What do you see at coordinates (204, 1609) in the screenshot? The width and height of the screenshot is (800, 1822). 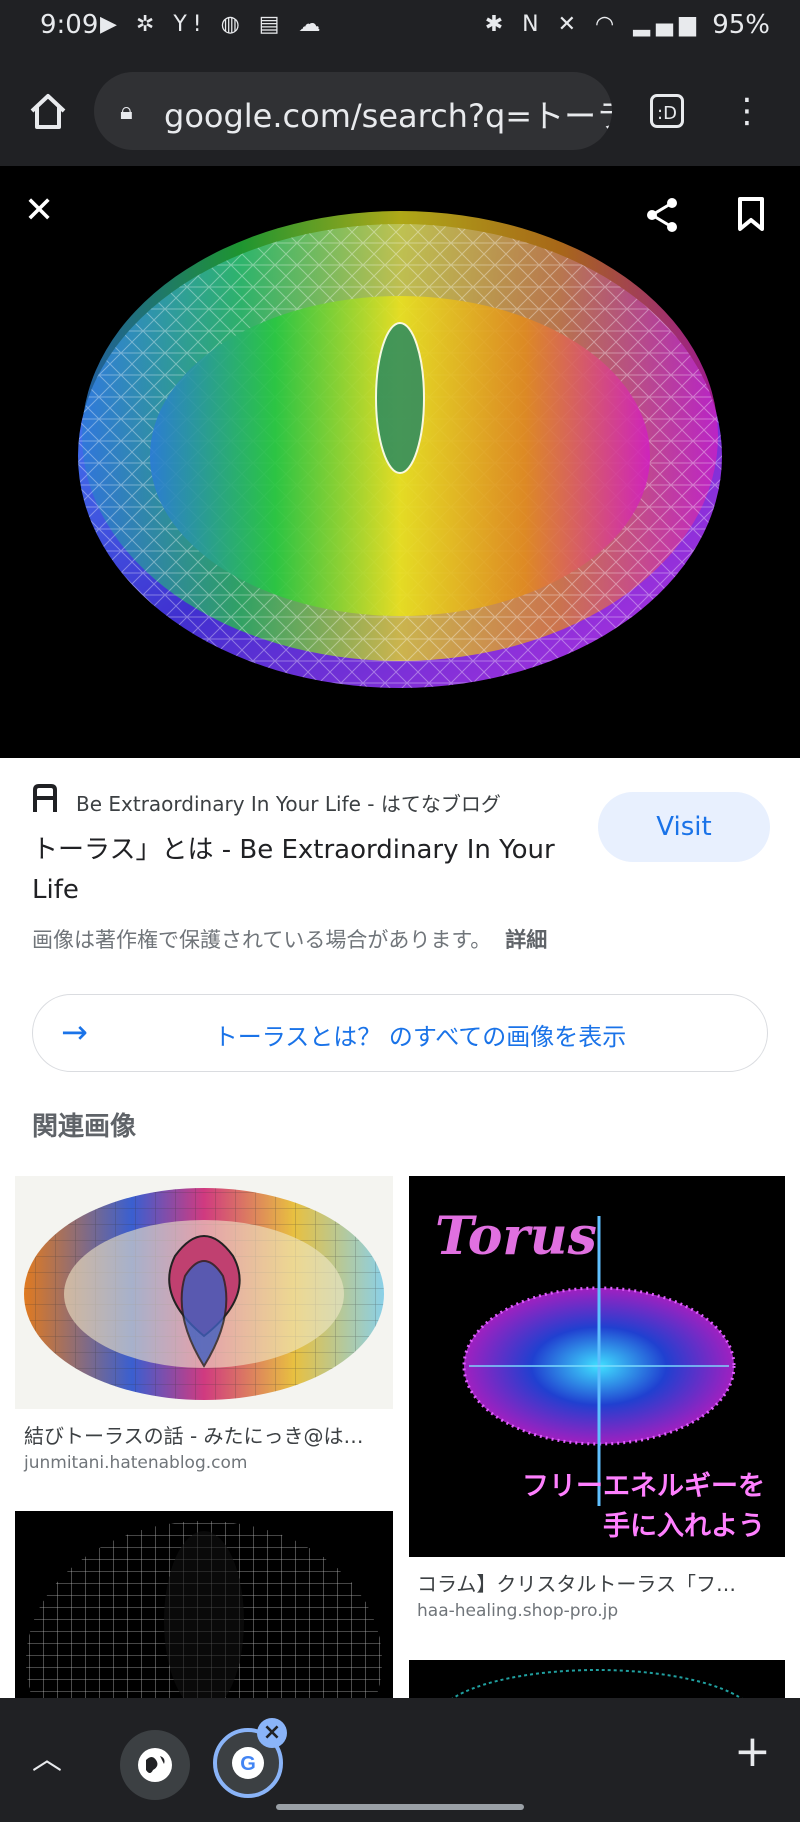 I see `wireframe-torus-image` at bounding box center [204, 1609].